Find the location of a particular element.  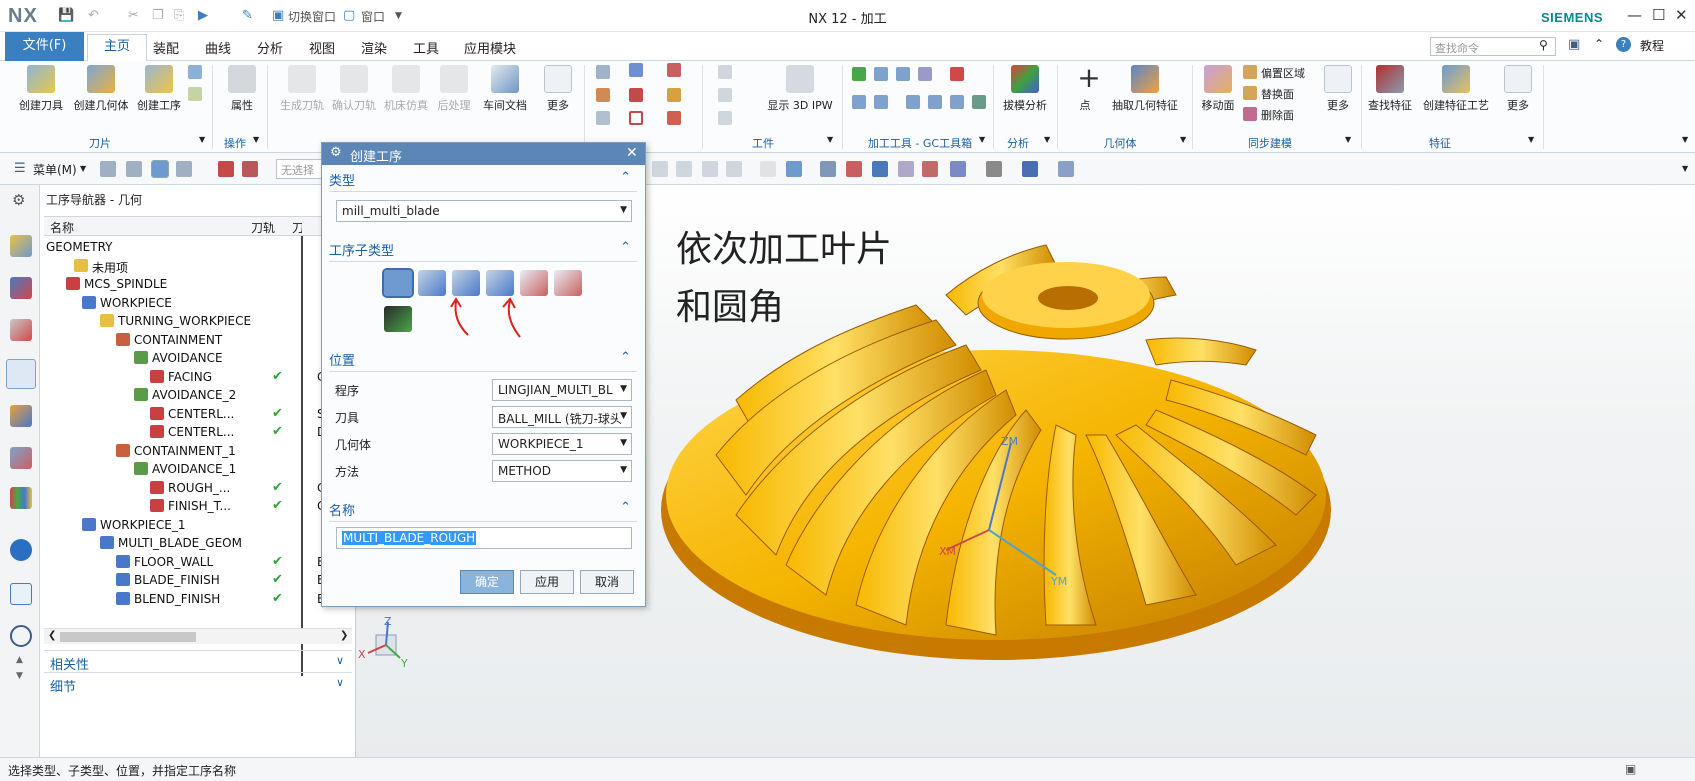

delete-face-icon is located at coordinates (1250, 114).